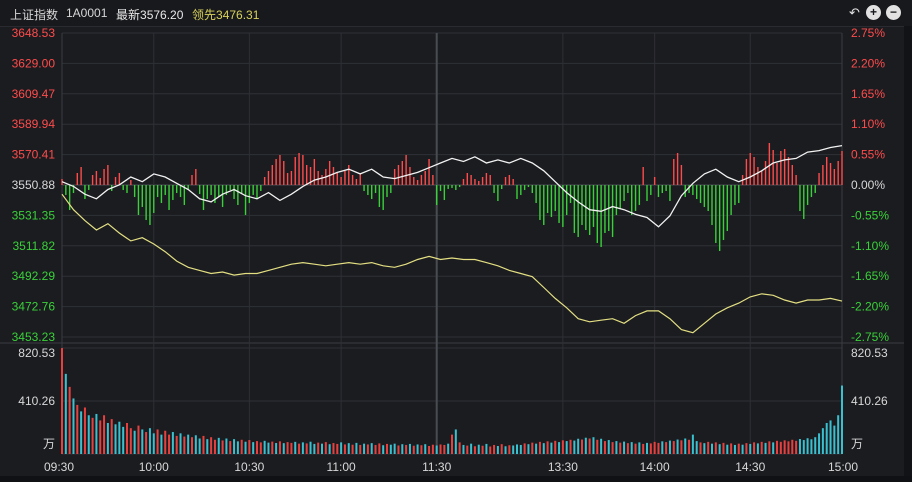 This screenshot has width=912, height=482. Describe the element at coordinates (341, 467) in the screenshot. I see `time-axis-label: 11:00` at that location.